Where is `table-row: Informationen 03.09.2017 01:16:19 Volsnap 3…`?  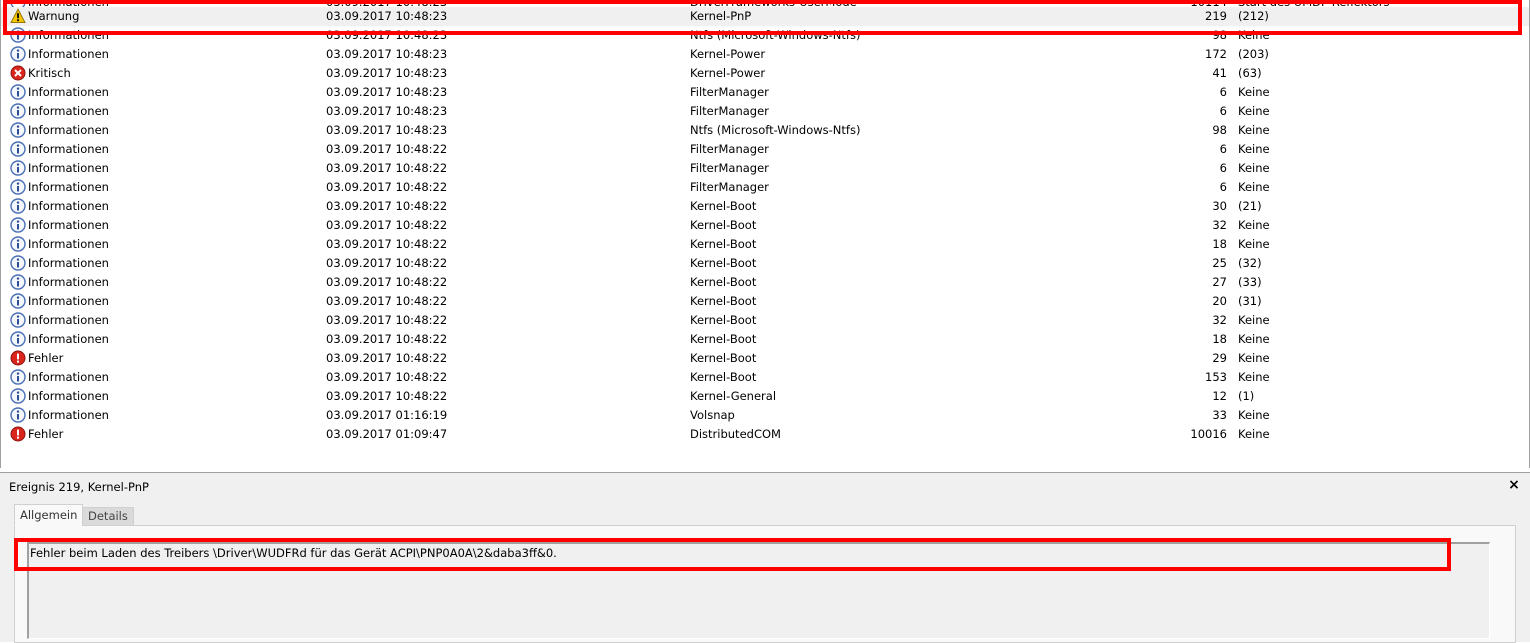
table-row: Informationen 03.09.2017 01:16:19 Volsnap 3… is located at coordinates (765, 415).